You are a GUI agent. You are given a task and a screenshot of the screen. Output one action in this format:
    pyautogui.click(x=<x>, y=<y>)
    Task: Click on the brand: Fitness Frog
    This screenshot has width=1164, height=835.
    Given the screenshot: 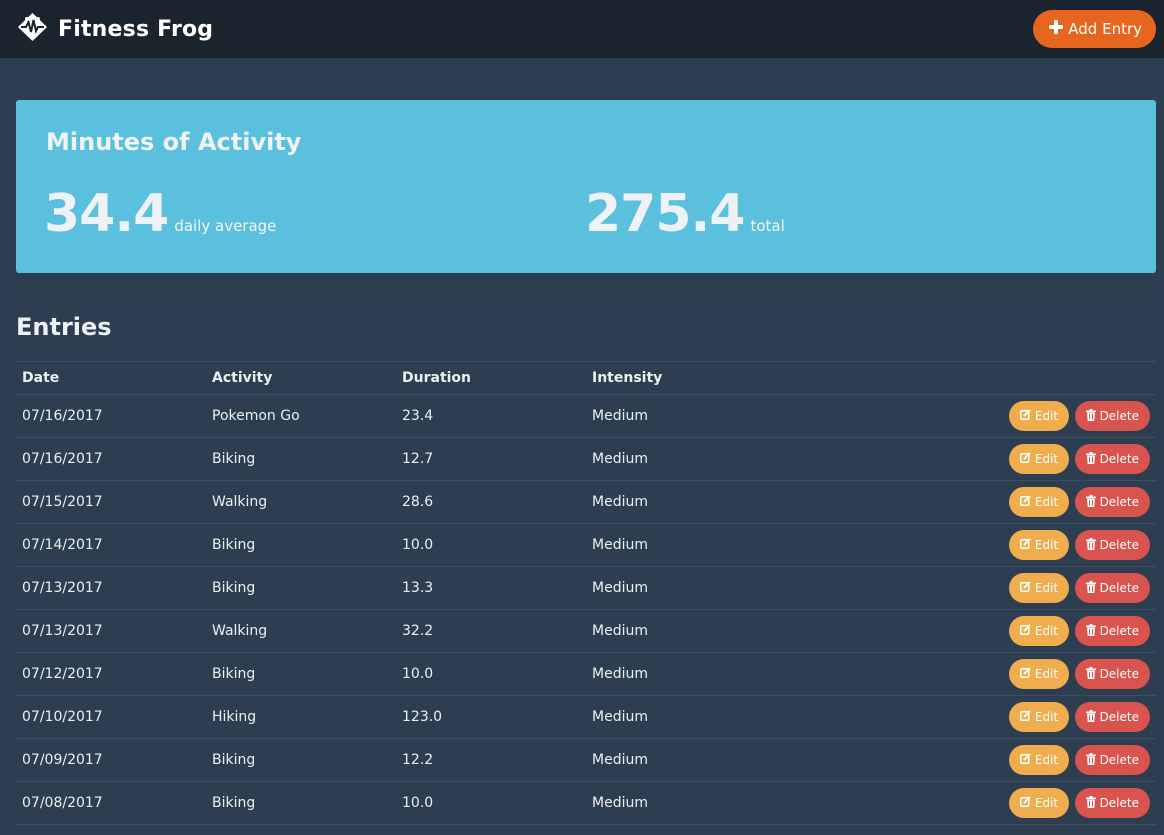 What is the action you would take?
    pyautogui.click(x=114, y=29)
    